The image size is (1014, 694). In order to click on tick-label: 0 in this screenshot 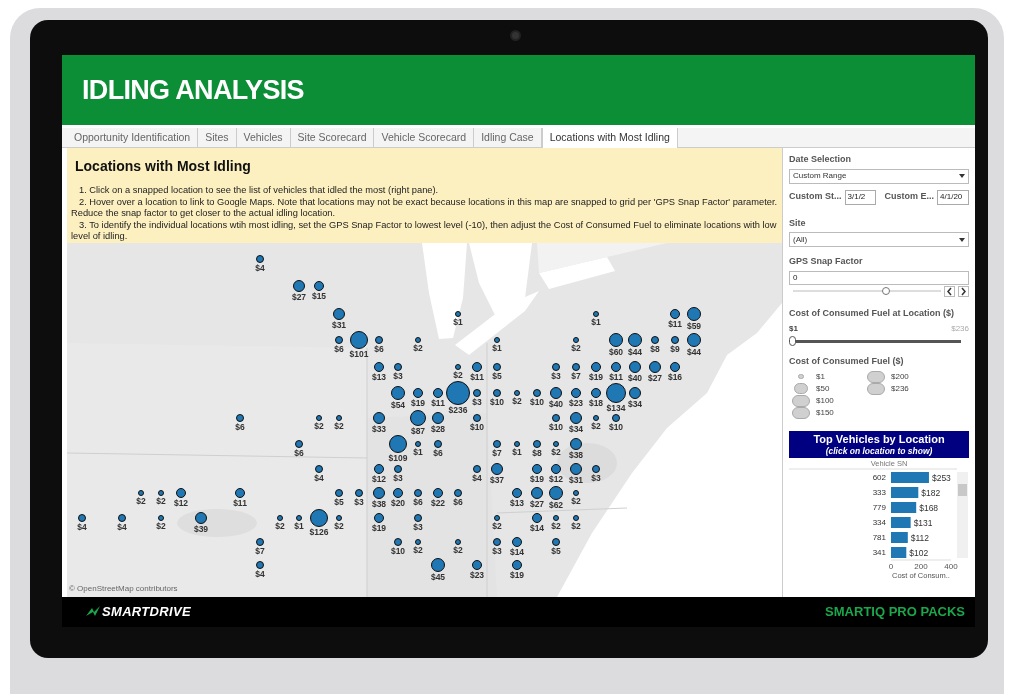, I will do `click(891, 566)`.